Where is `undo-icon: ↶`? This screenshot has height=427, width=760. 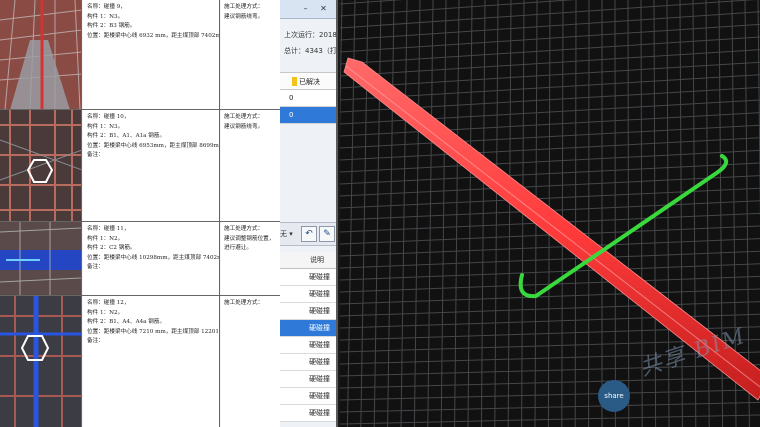
undo-icon: ↶ is located at coordinates (309, 234).